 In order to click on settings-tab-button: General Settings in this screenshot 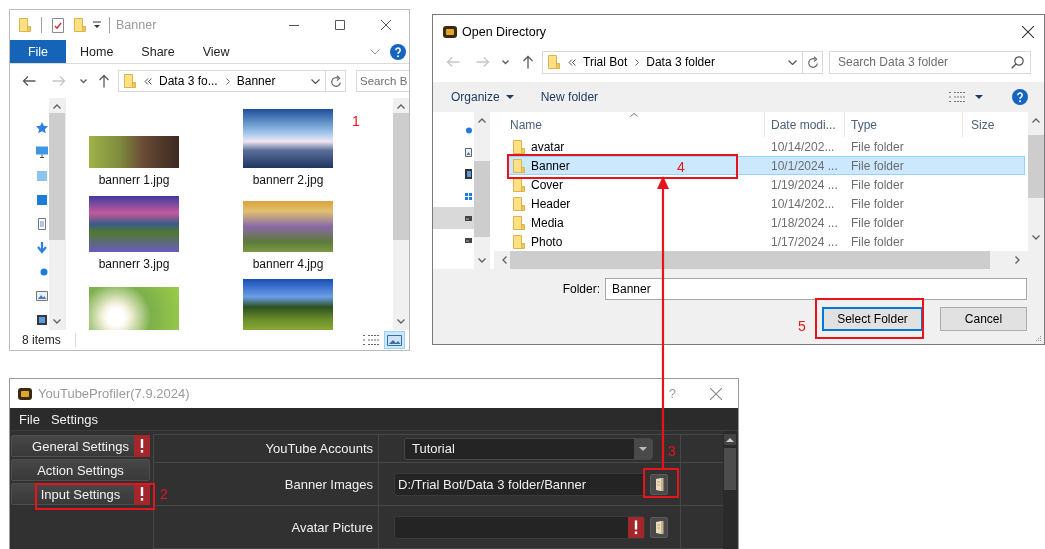, I will do `click(80, 446)`.